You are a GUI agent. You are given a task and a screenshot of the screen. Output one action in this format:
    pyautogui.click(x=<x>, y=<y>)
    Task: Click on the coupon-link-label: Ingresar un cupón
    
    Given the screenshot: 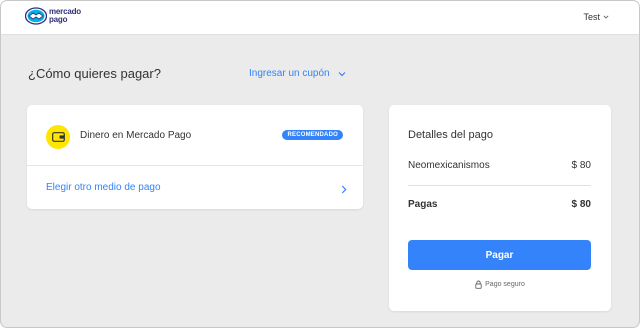 What is the action you would take?
    pyautogui.click(x=289, y=73)
    